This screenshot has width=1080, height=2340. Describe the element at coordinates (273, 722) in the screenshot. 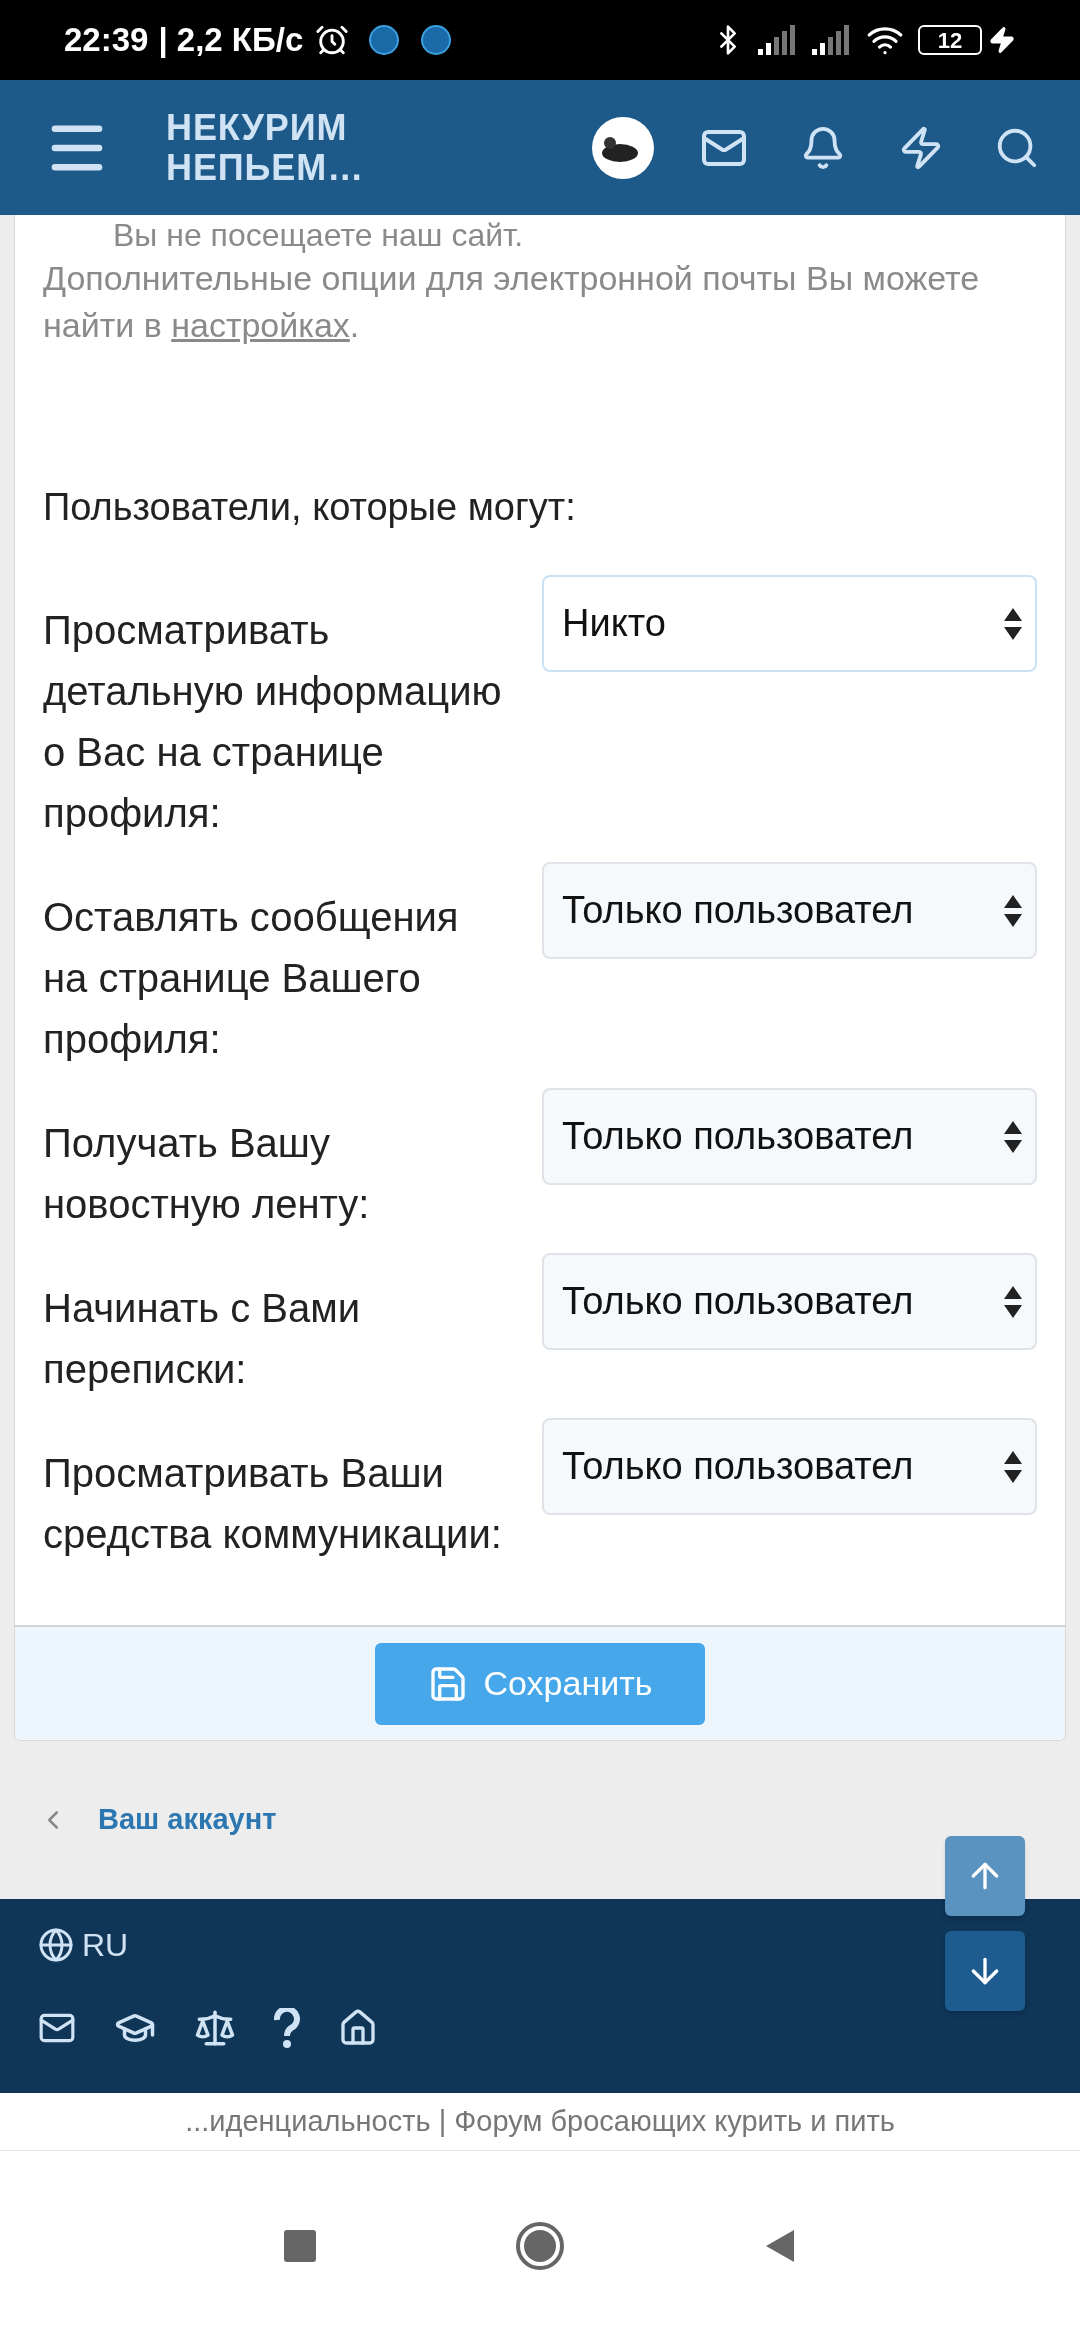

I see `setting-label: Просматривать детальную информацию о Вас на странице профиля:` at that location.